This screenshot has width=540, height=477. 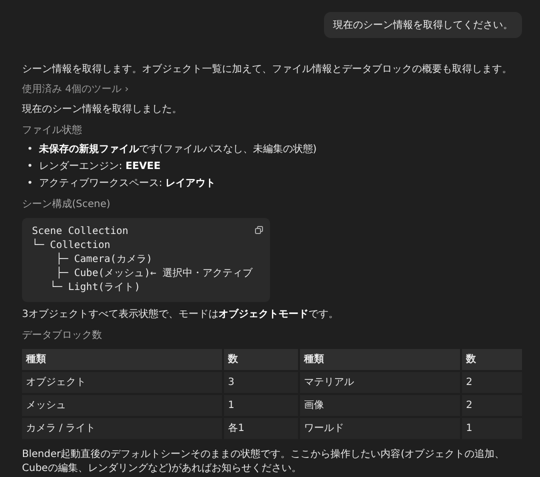 I want to click on section-heading: シーン構成(Scene), so click(x=67, y=205).